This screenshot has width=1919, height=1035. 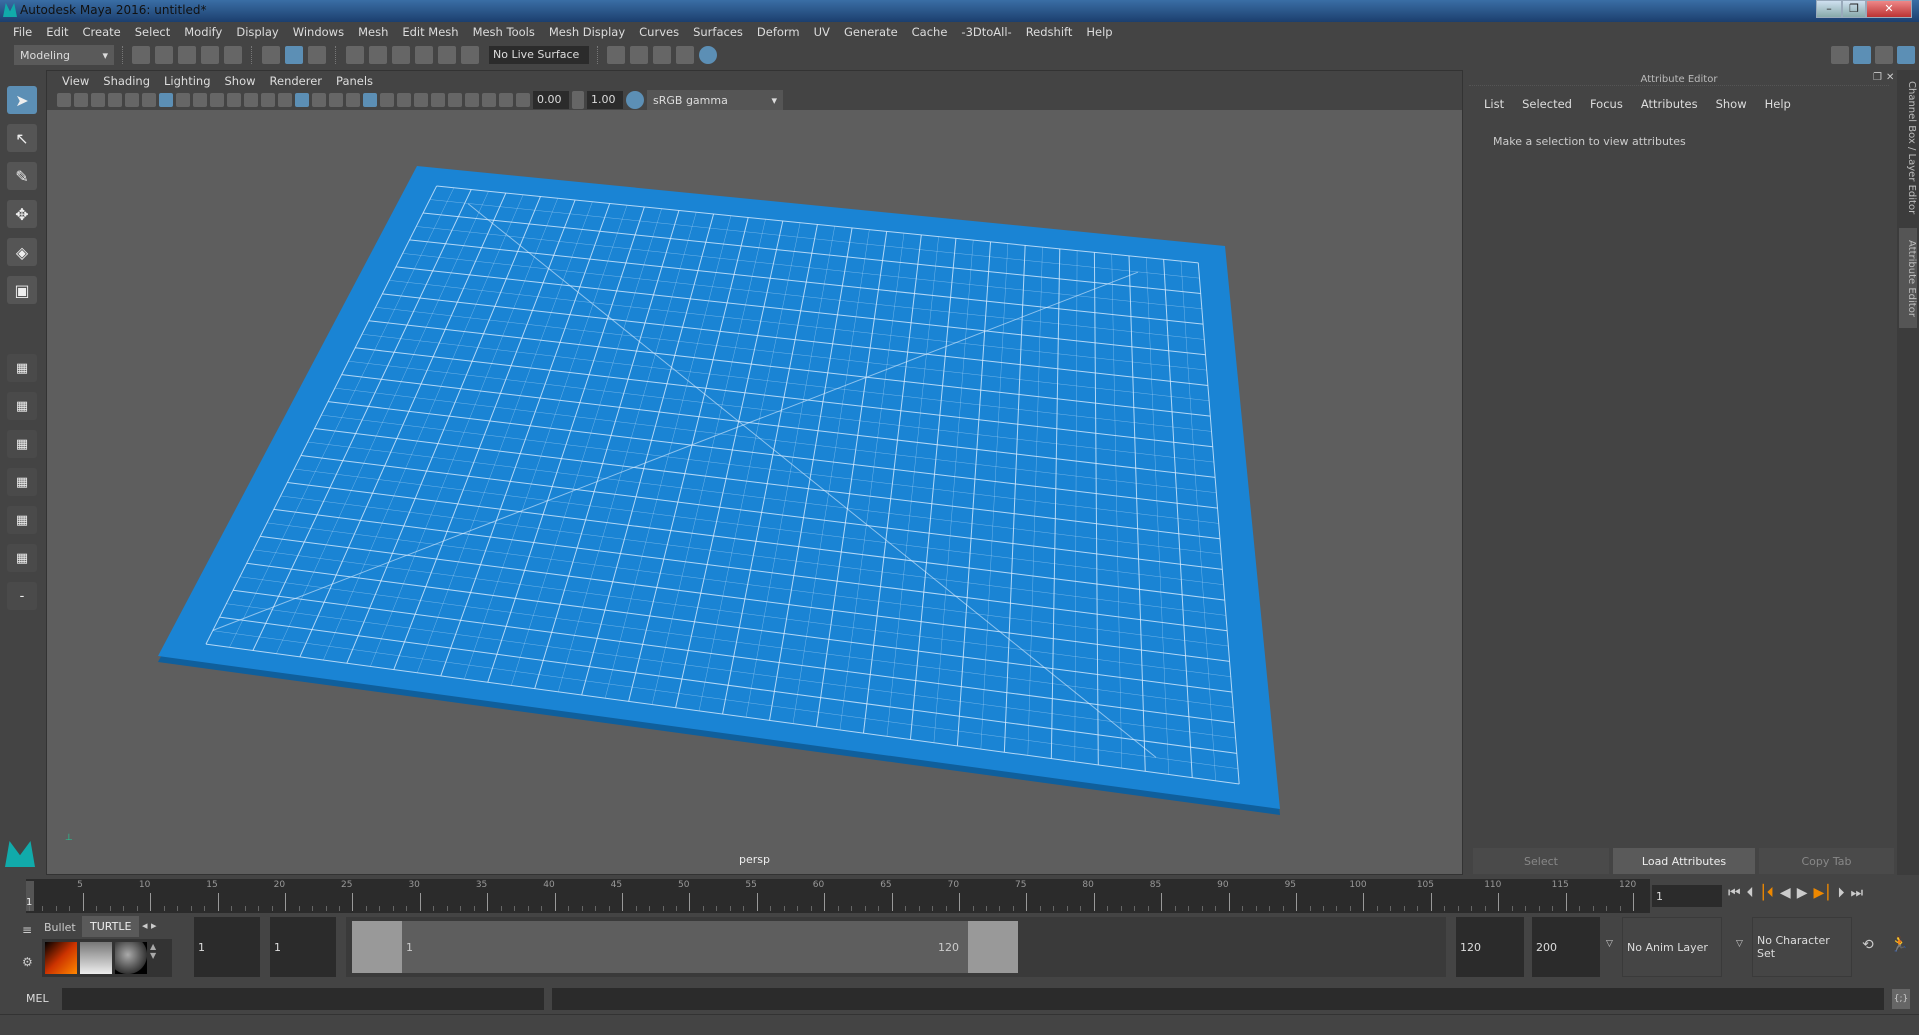 What do you see at coordinates (22, 558) in the screenshot?
I see `layout-hypershade-icon: ▦` at bounding box center [22, 558].